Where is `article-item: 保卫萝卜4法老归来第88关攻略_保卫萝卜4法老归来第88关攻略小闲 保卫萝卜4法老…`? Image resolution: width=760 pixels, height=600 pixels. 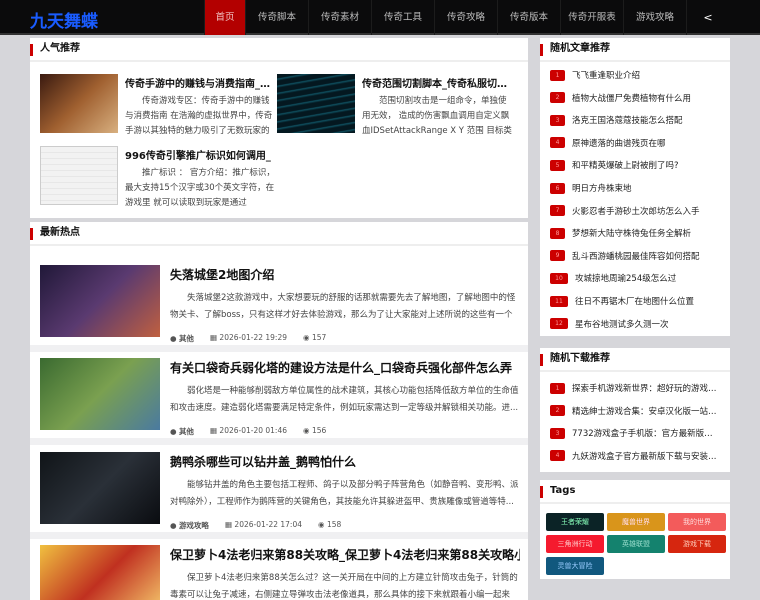 article-item: 保卫萝卜4法老归来第88关攻略_保卫萝卜4法老归来第88关攻略小闲 保卫萝卜4法老… is located at coordinates (284, 572).